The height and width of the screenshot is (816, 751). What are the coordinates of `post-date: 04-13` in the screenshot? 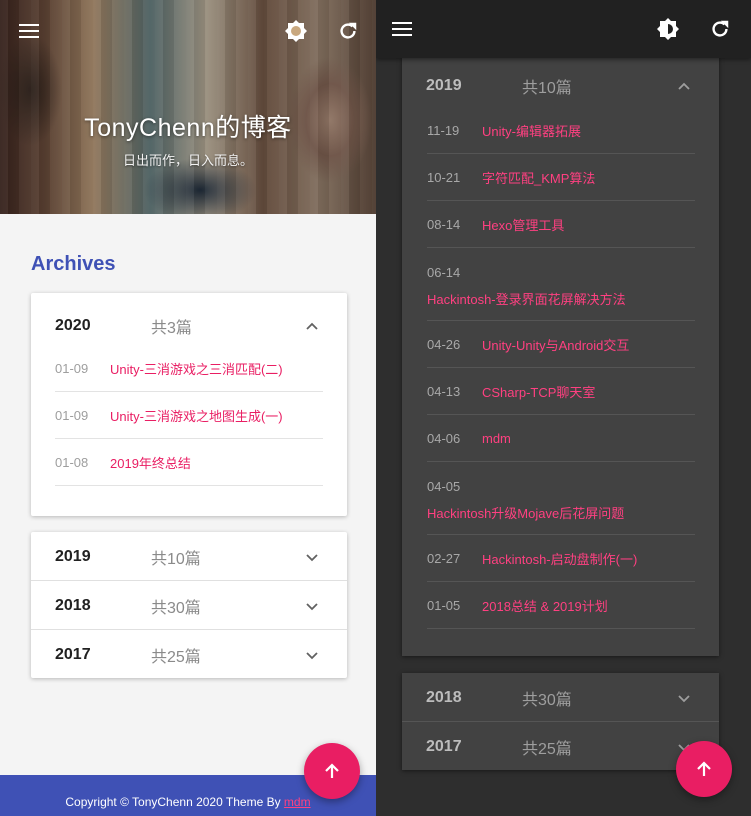 It's located at (444, 391).